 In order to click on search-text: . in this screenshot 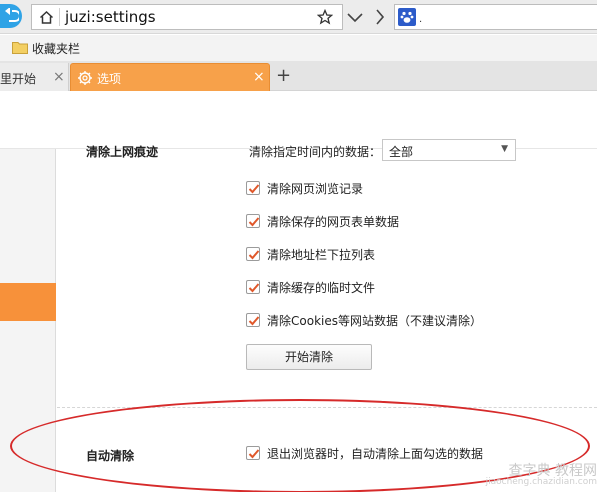, I will do `click(420, 19)`.